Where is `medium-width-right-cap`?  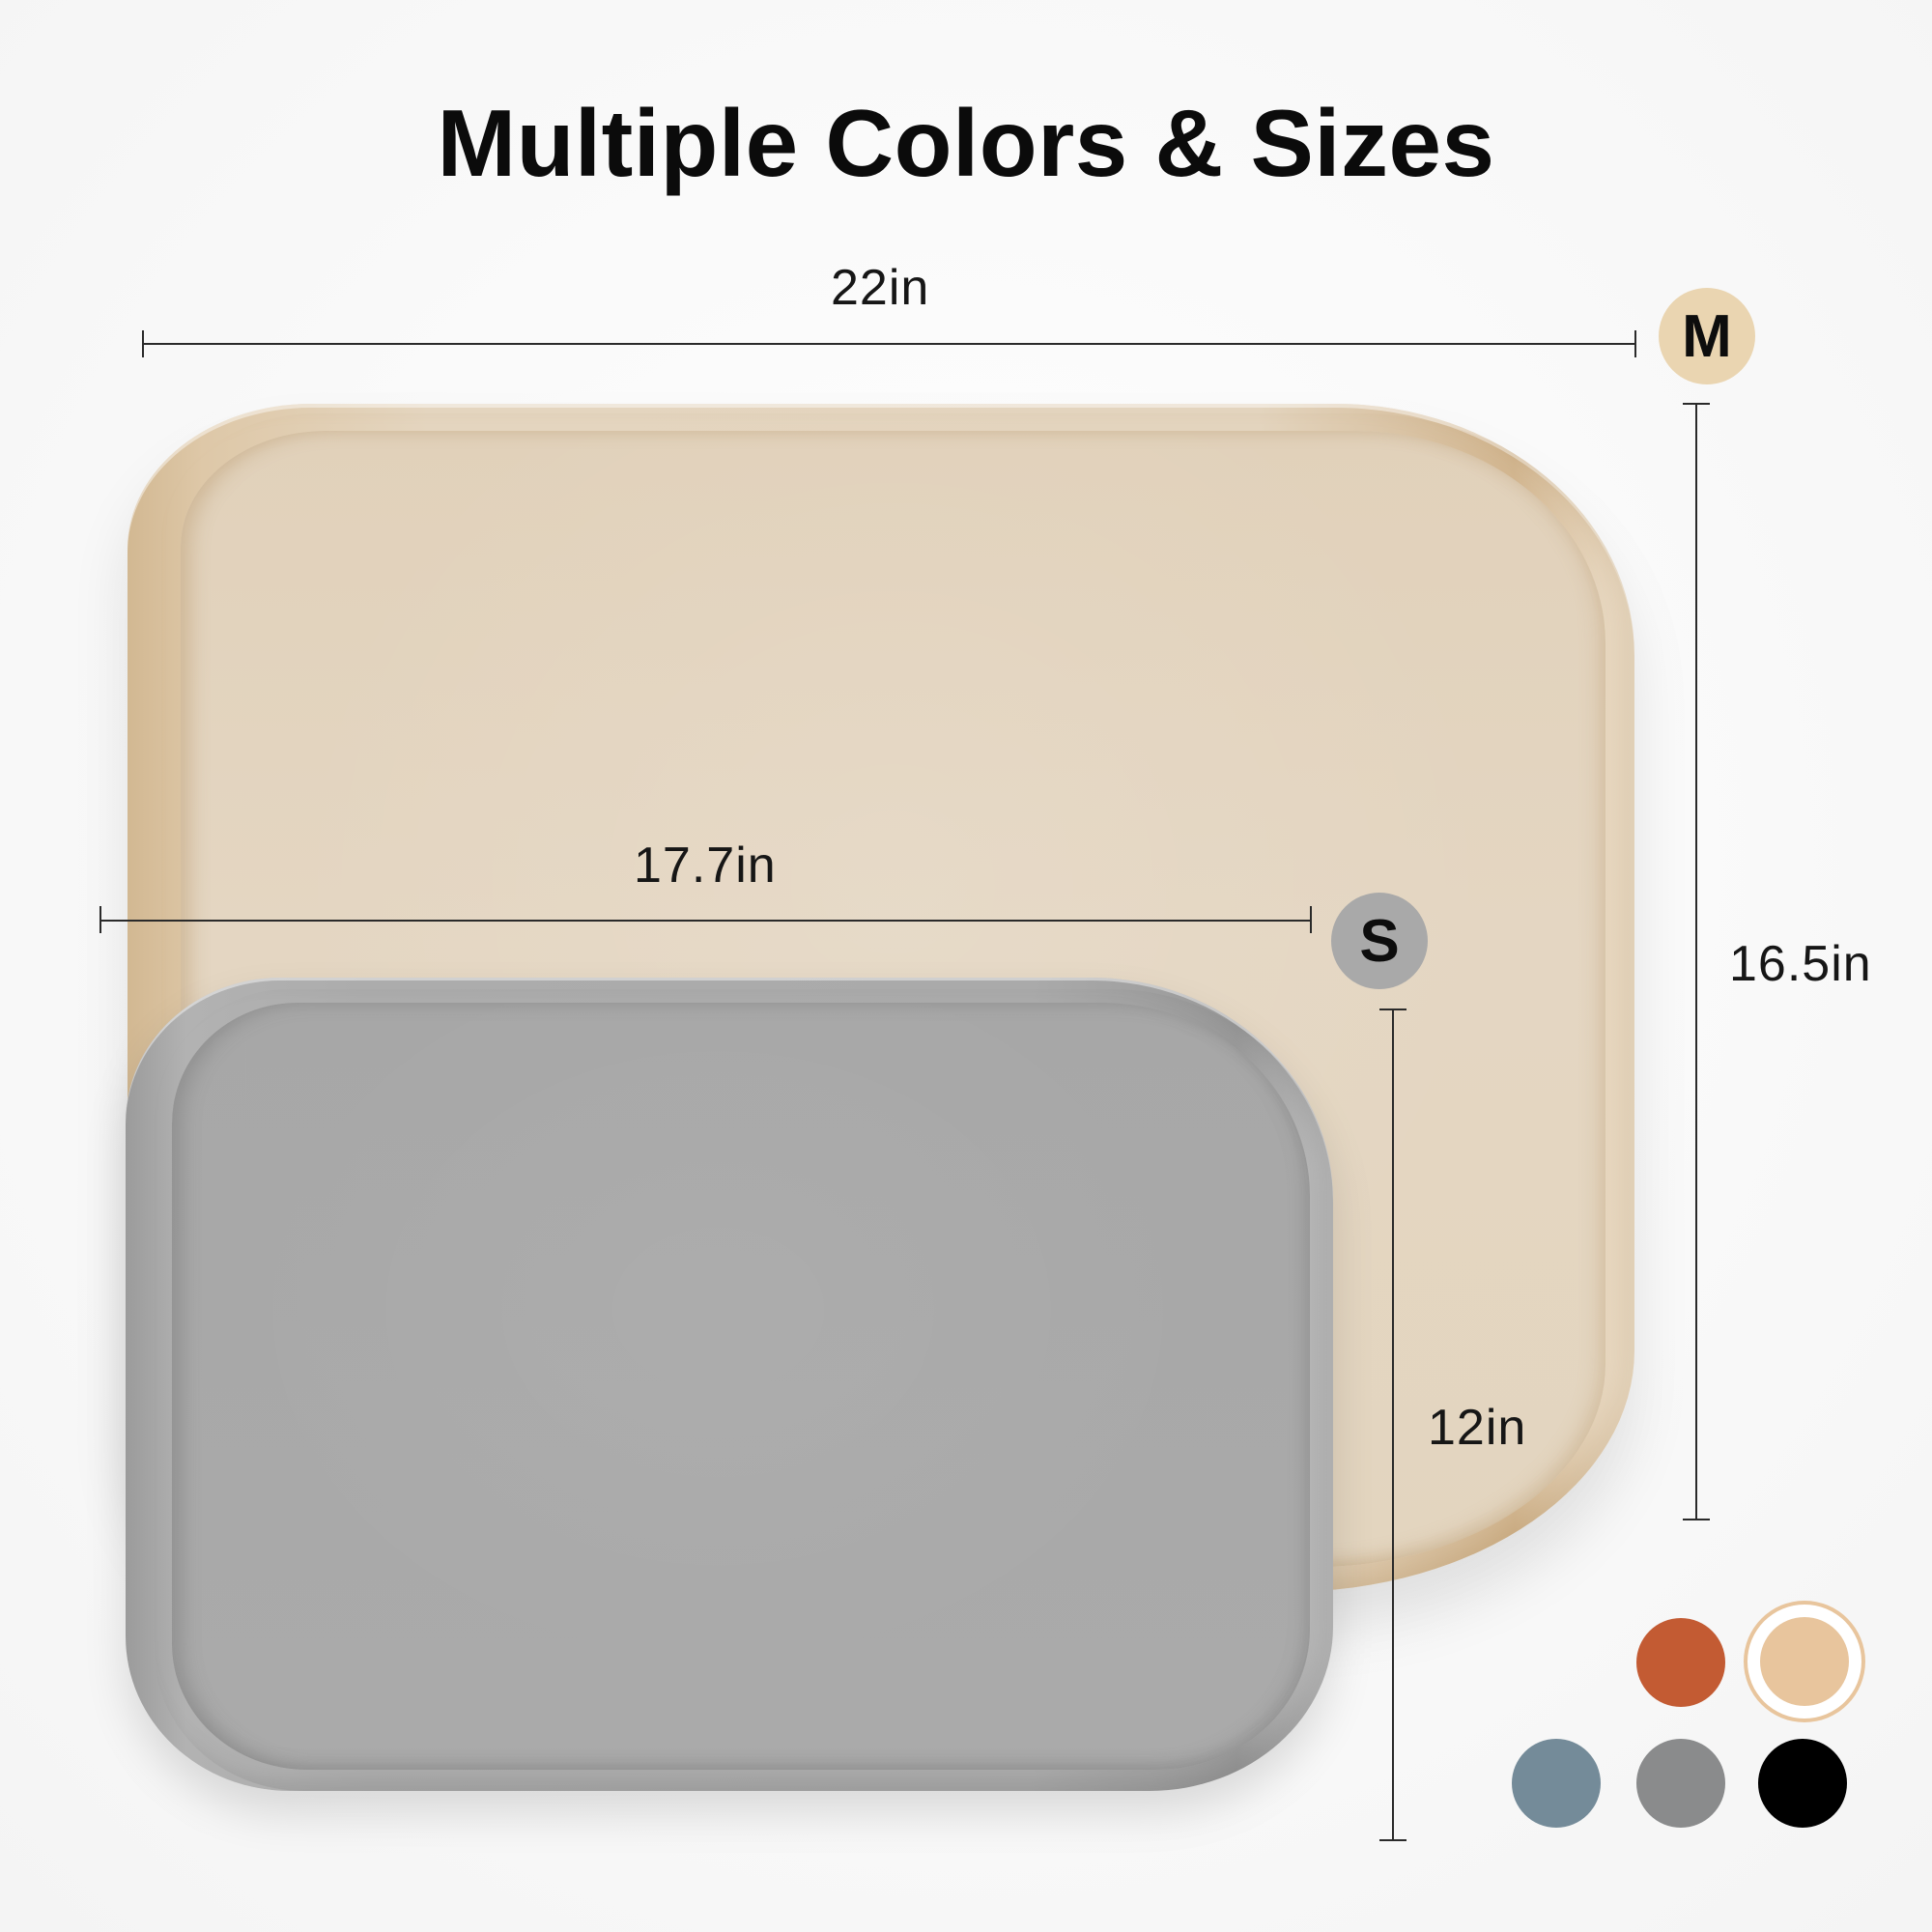
medium-width-right-cap is located at coordinates (1635, 343).